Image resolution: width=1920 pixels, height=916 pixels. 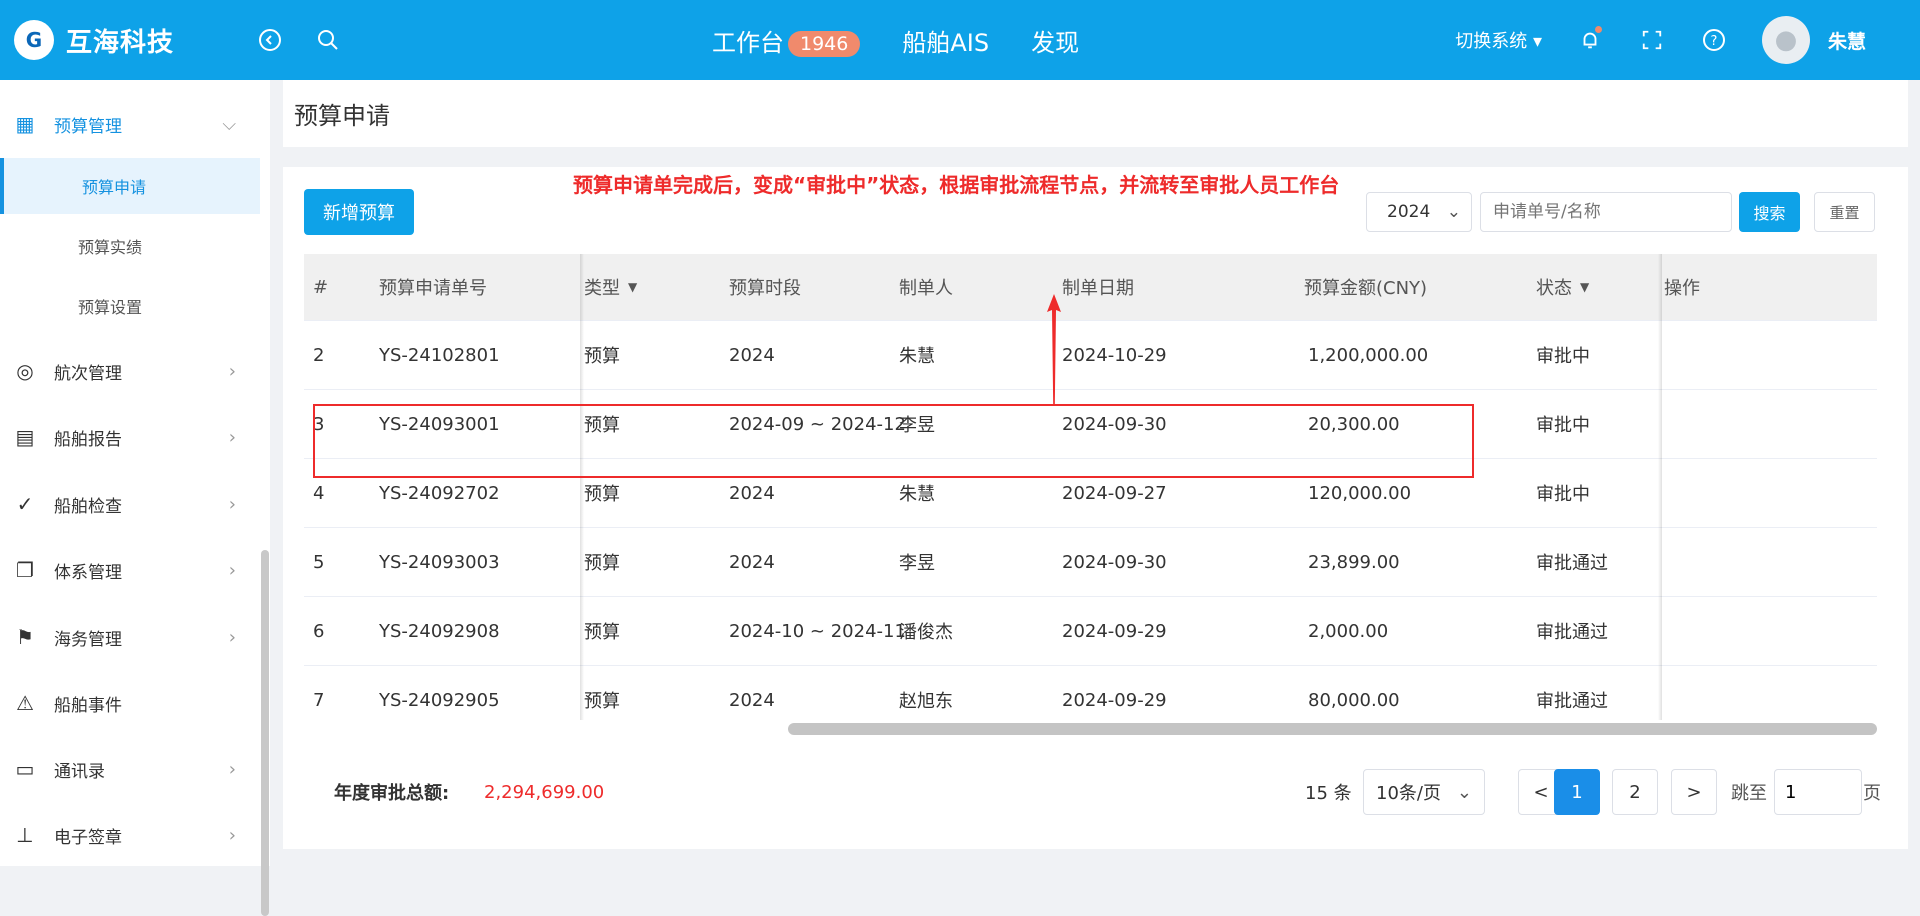 I want to click on page-unit-label: 页, so click(x=1872, y=793).